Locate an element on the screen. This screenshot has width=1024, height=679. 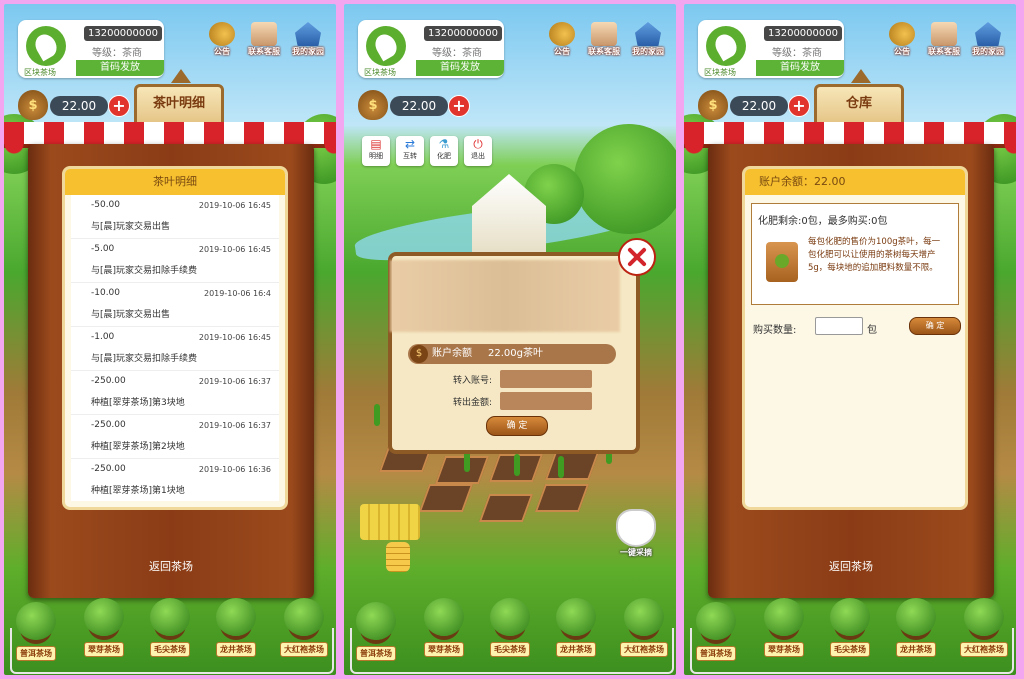
tx-amount: -5.00 is located at coordinates (103, 249).